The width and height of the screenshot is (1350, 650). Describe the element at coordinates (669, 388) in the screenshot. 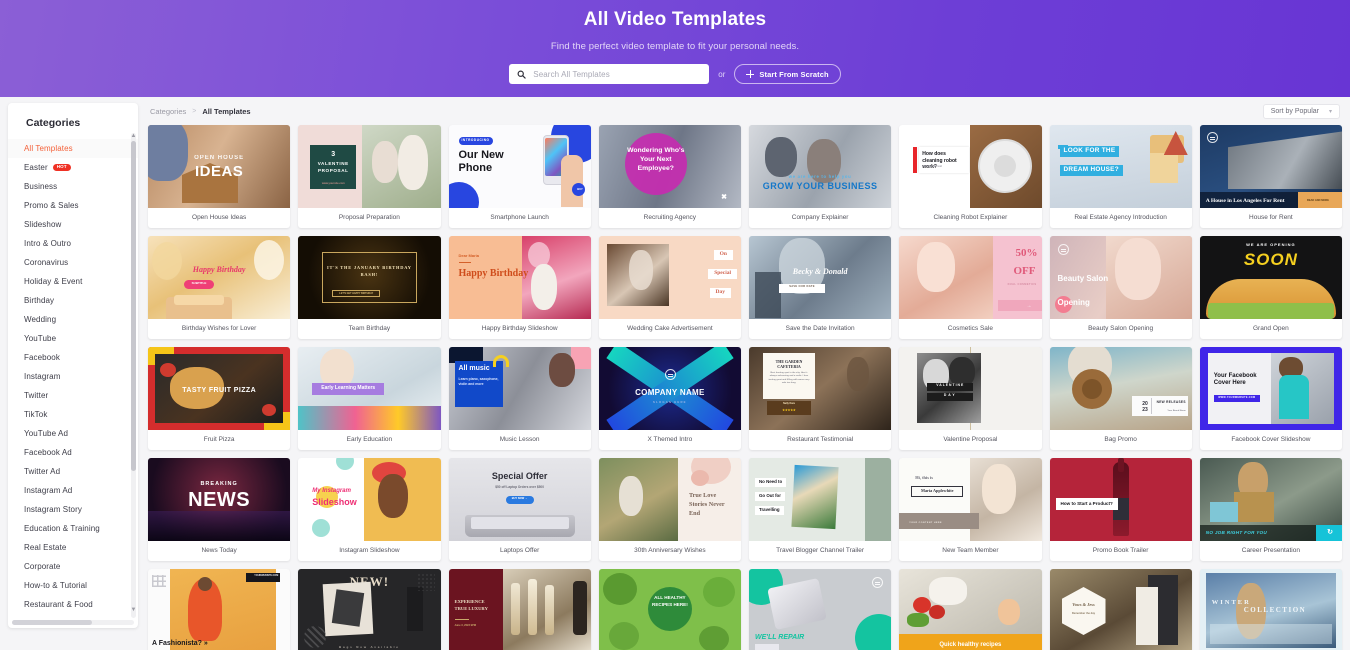

I see `template-thumbnail: COMPANY NAME SLOGAN HERE` at that location.